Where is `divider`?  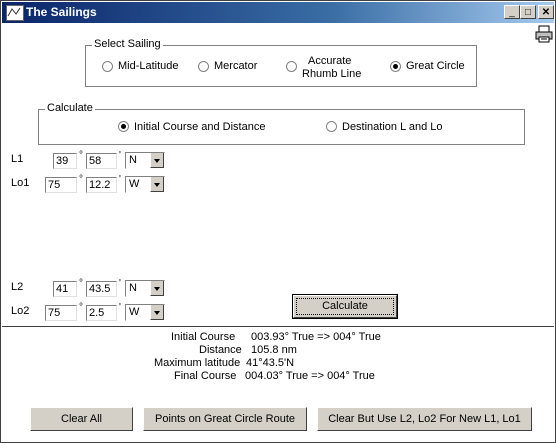 divider is located at coordinates (278, 326).